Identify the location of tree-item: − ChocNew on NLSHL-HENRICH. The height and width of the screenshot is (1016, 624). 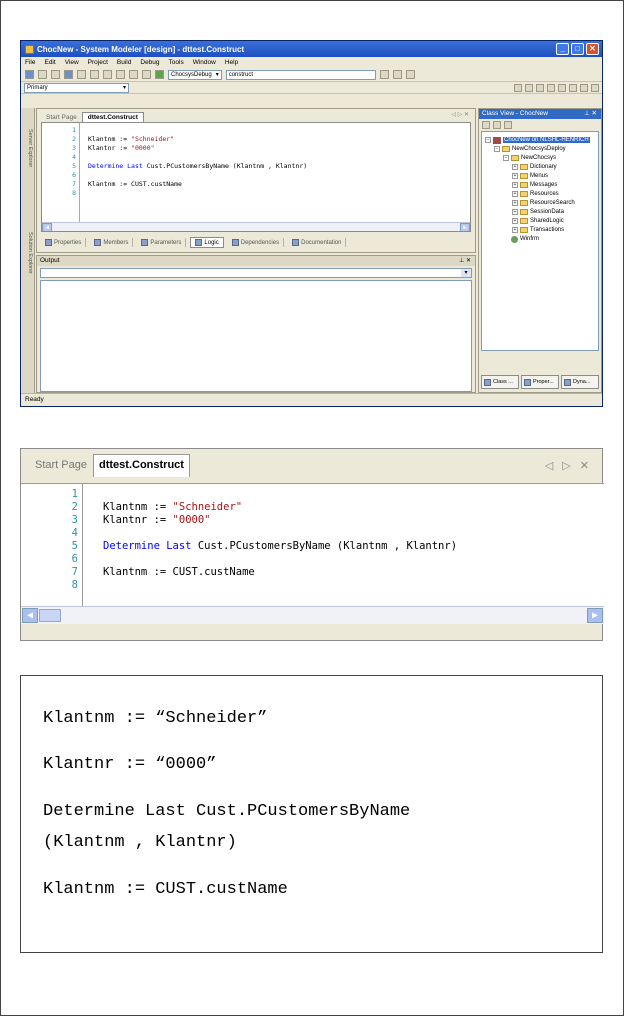
(537, 140).